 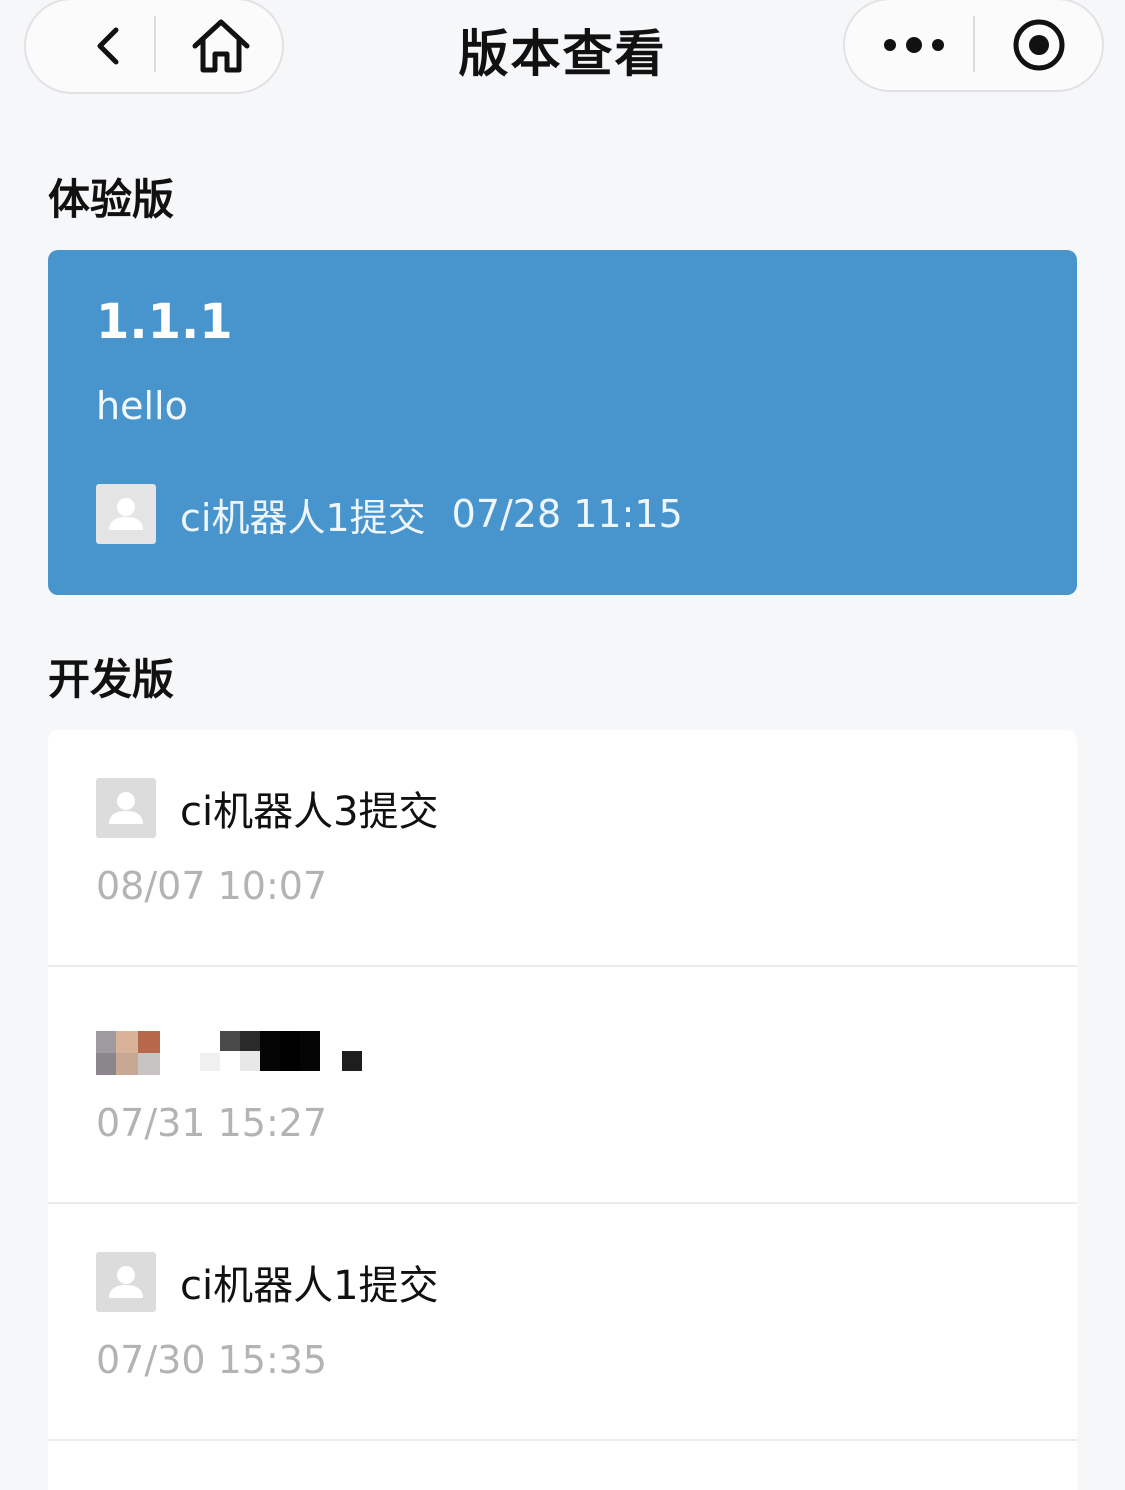 I want to click on photo-avatar, so click(x=128, y=1053).